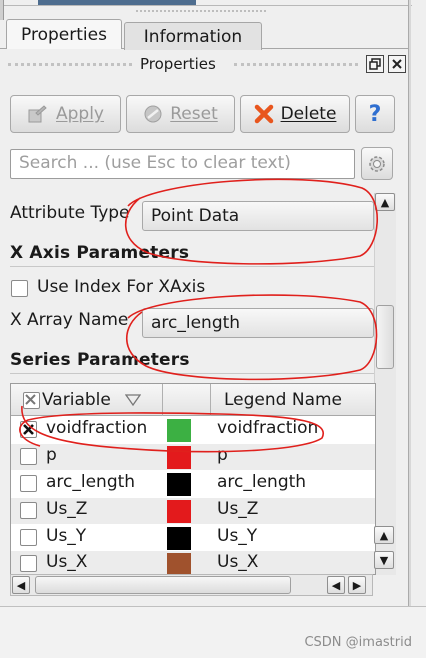 The height and width of the screenshot is (658, 426). Describe the element at coordinates (296, 65) in the screenshot. I see `dock-grip-right` at that location.